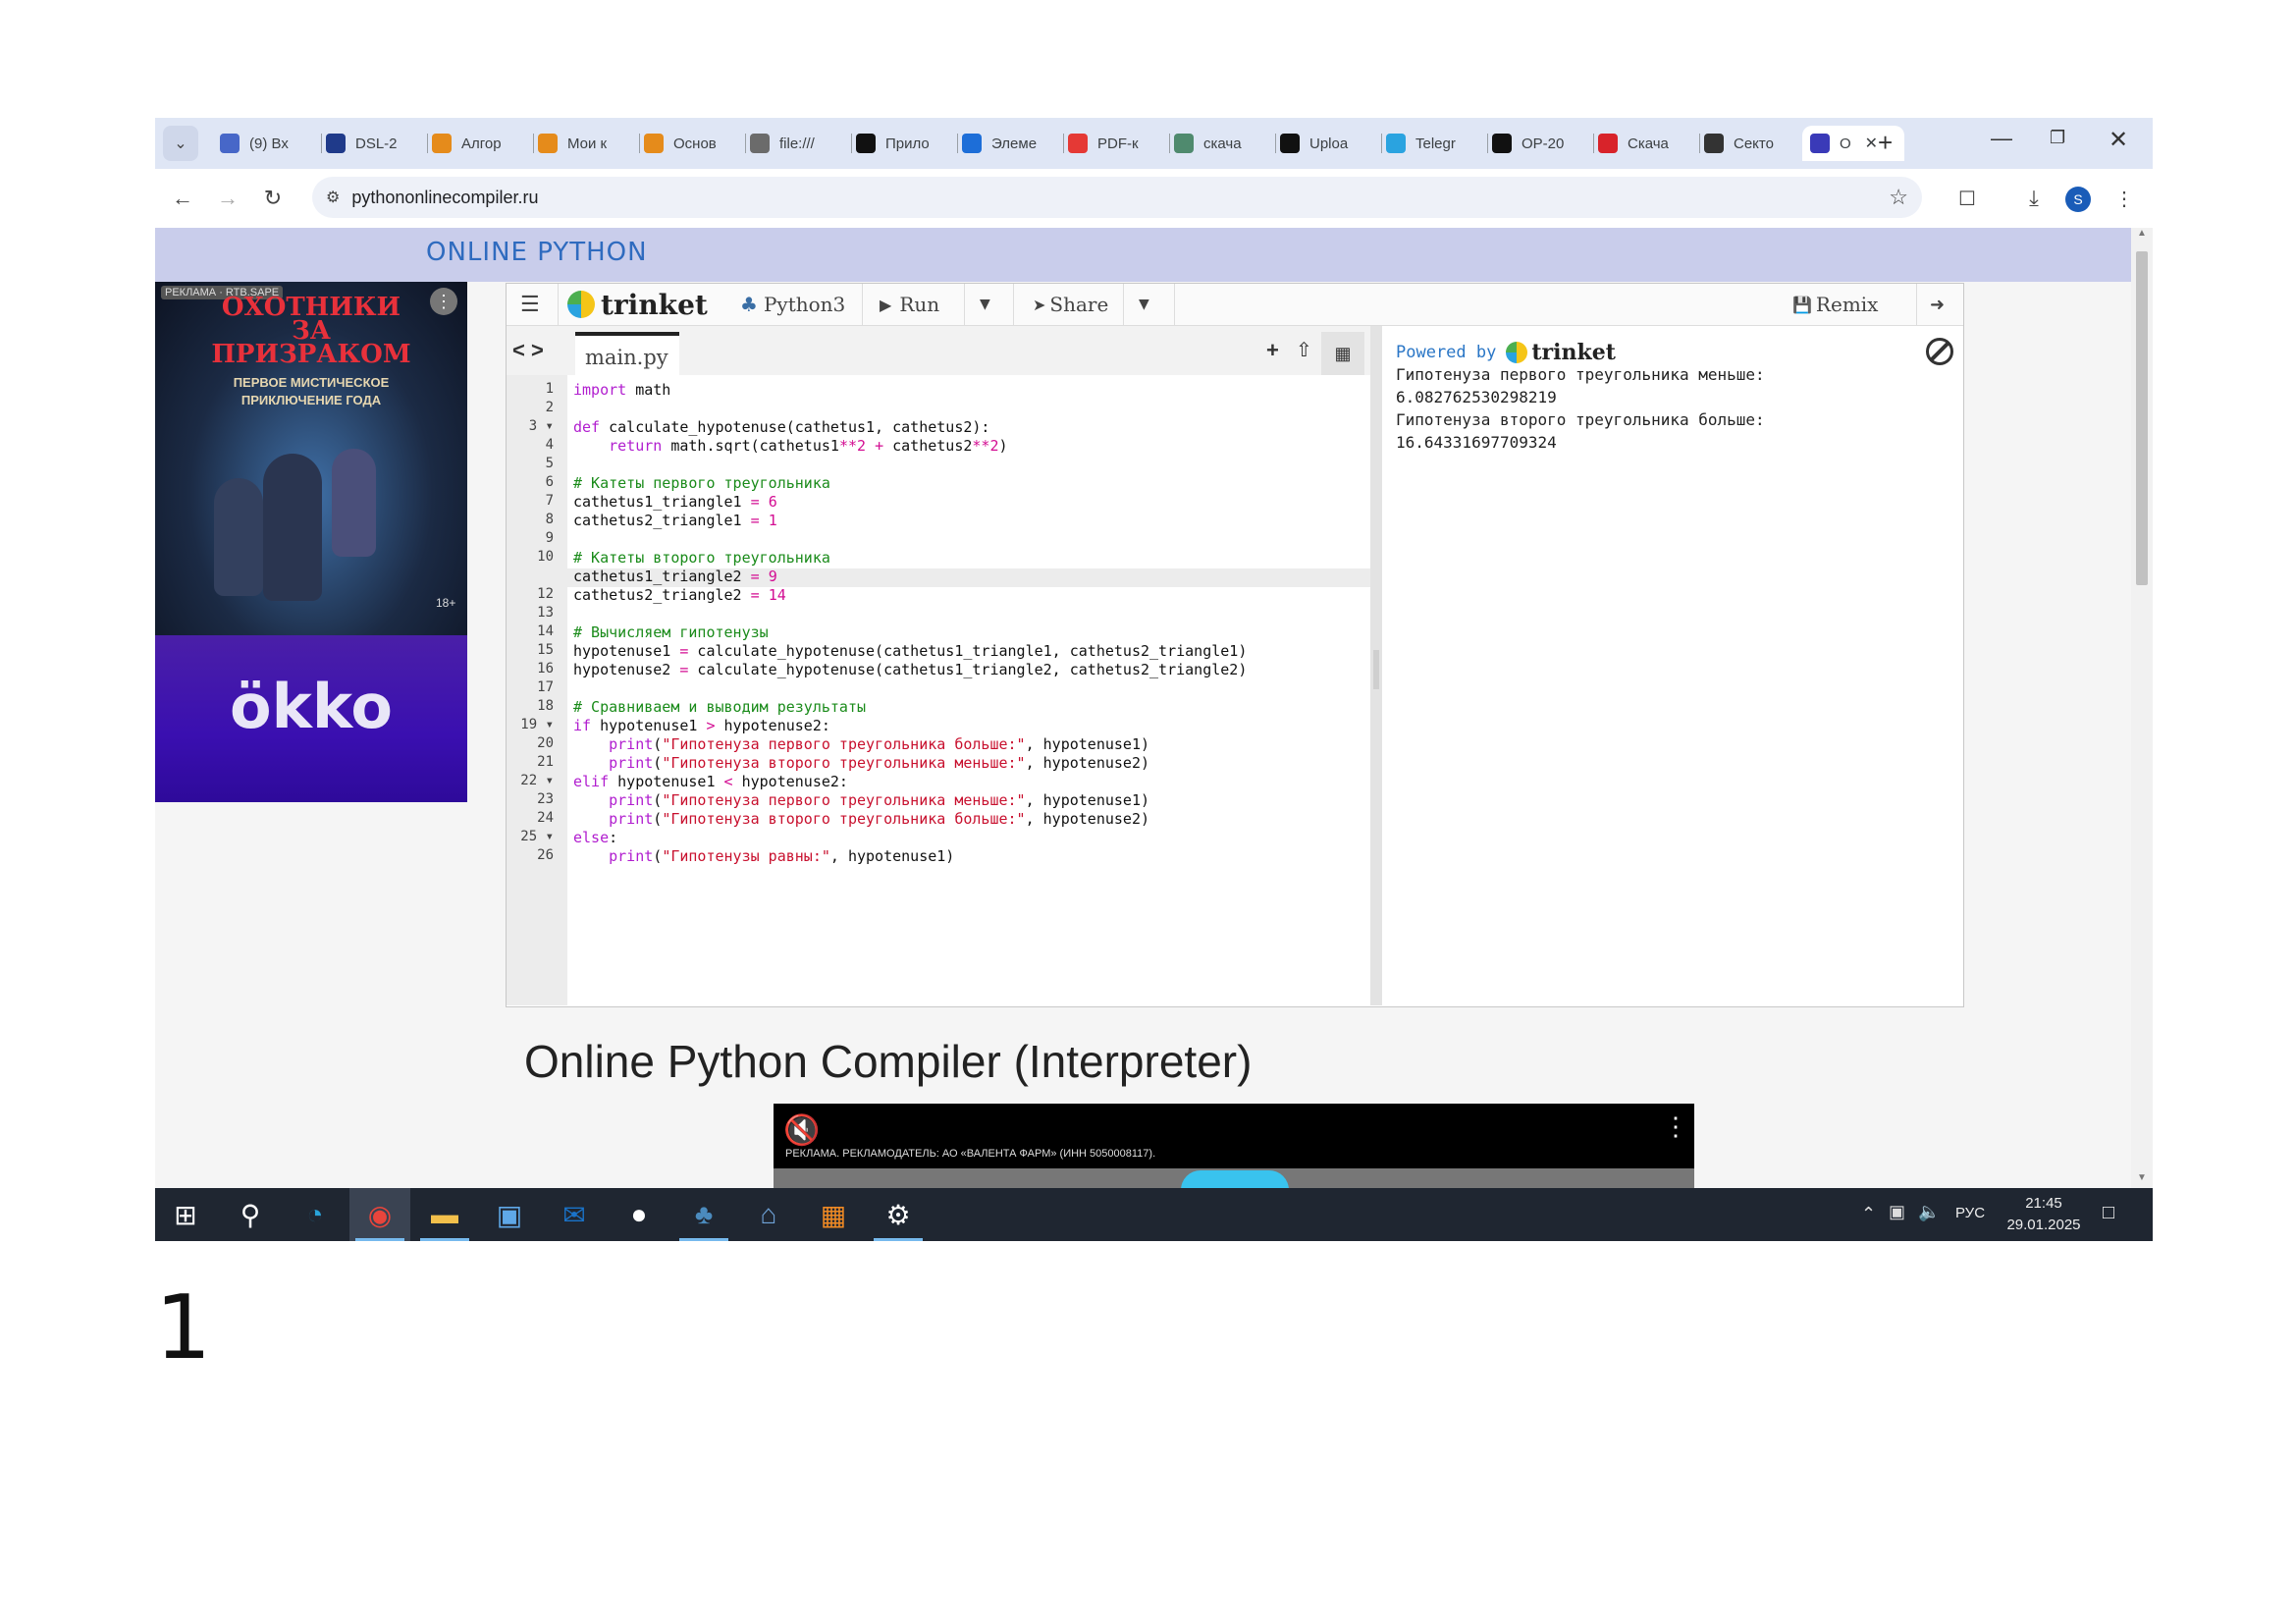 This screenshot has width=2296, height=1624. What do you see at coordinates (1327, 143) in the screenshot?
I see `browser-tab: Uploa` at bounding box center [1327, 143].